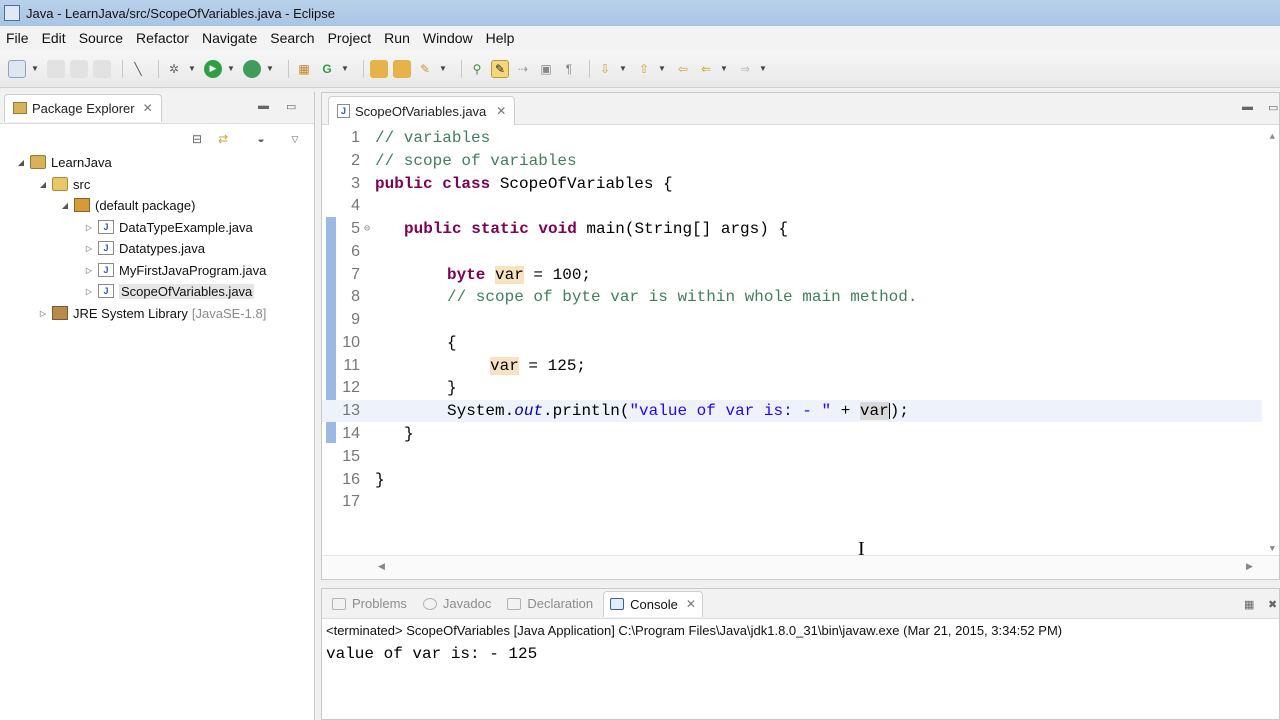  Describe the element at coordinates (706, 69) in the screenshot. I see `back-arrow-icon: ⇐` at that location.